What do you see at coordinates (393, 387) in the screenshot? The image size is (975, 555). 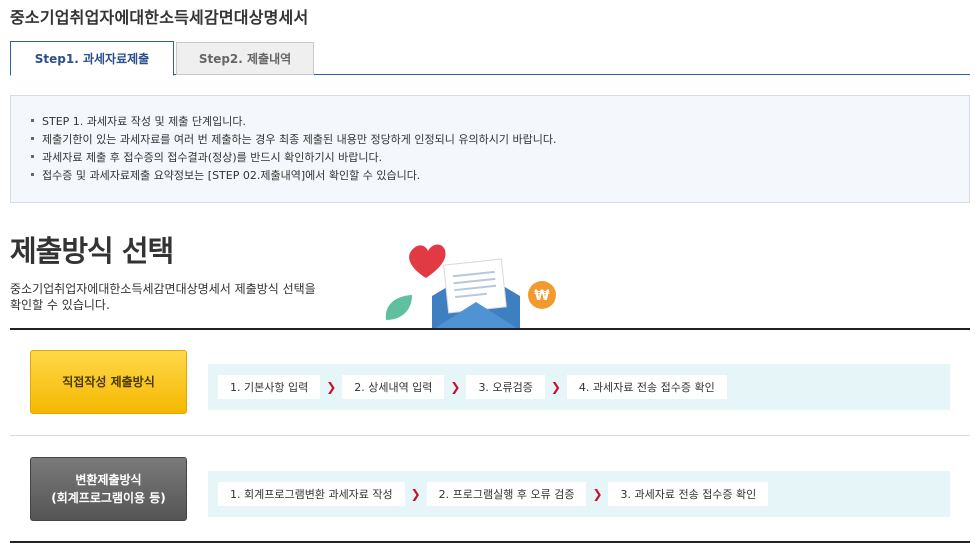 I see `step-detail-input: 2. 상세내역 입력` at bounding box center [393, 387].